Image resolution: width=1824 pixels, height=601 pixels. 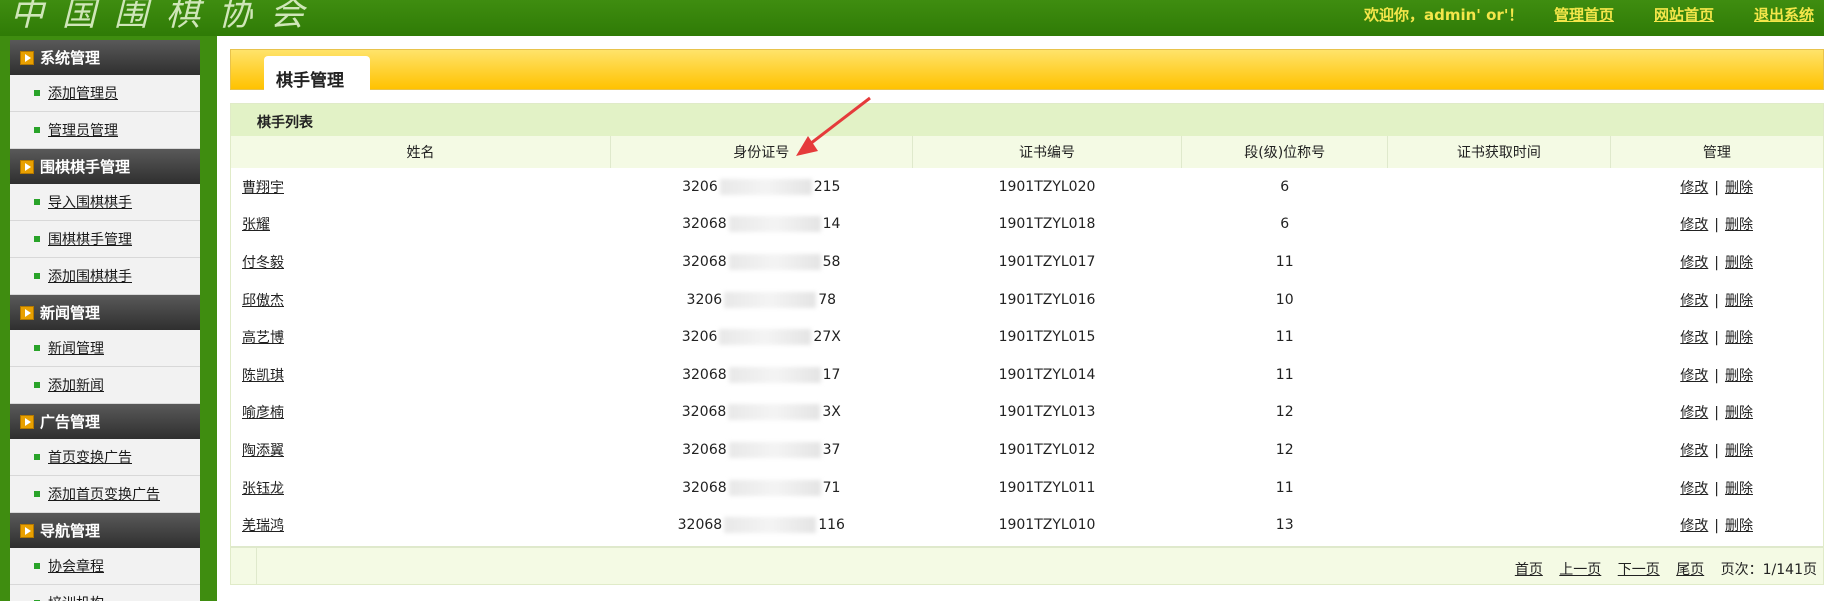 What do you see at coordinates (317, 74) in the screenshot?
I see `page-title: 棋手管理` at bounding box center [317, 74].